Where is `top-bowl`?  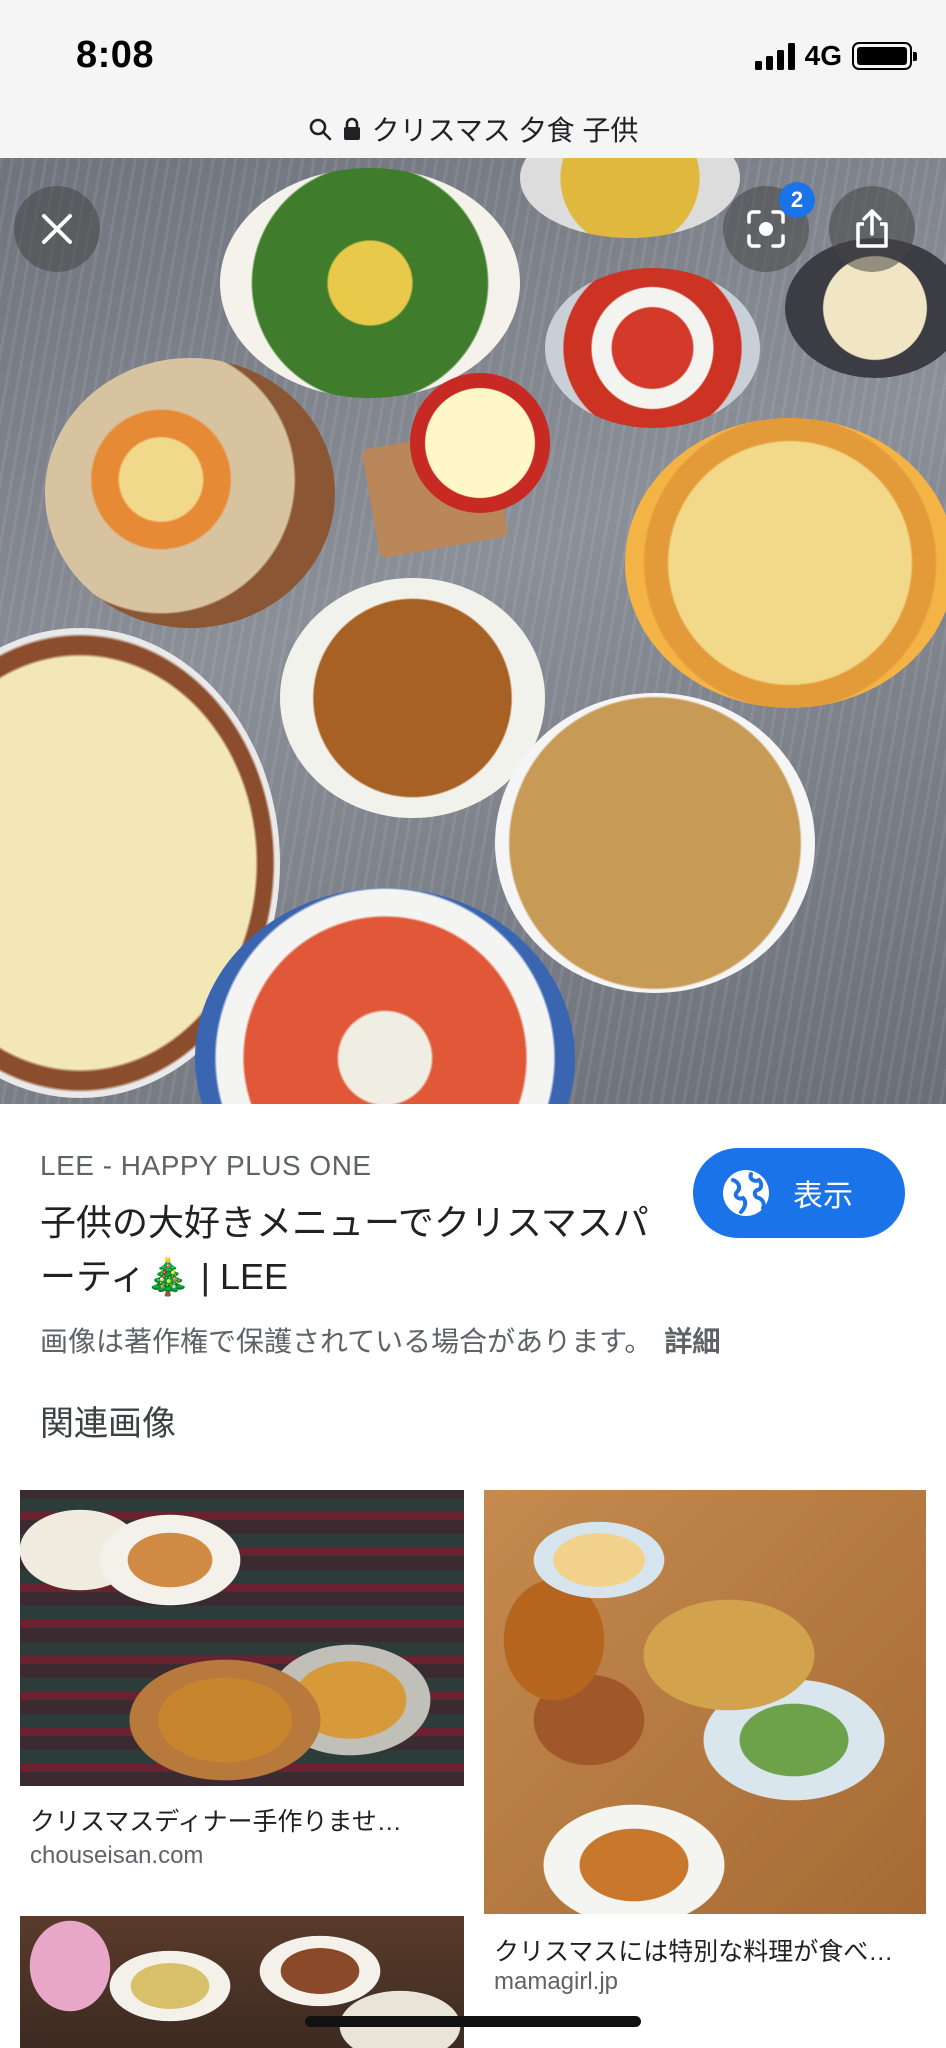
top-bowl is located at coordinates (630, 198).